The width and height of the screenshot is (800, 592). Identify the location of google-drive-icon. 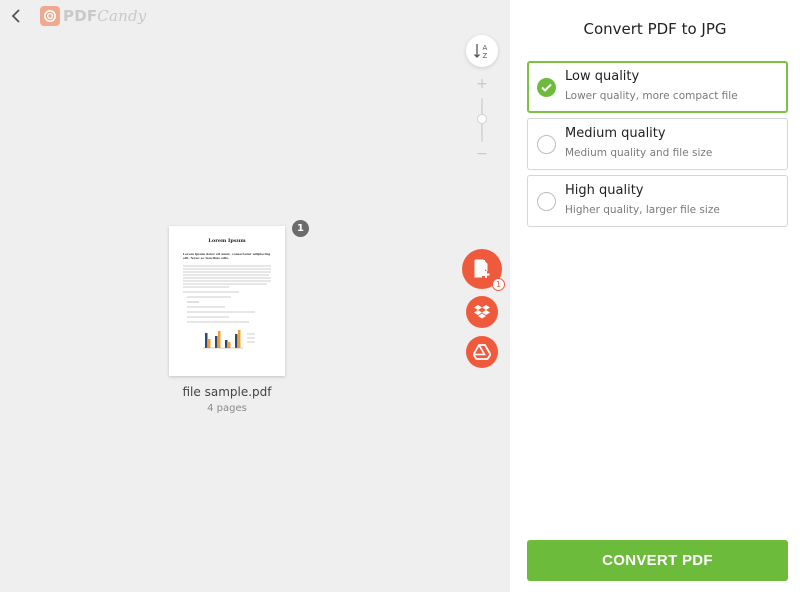
(482, 352).